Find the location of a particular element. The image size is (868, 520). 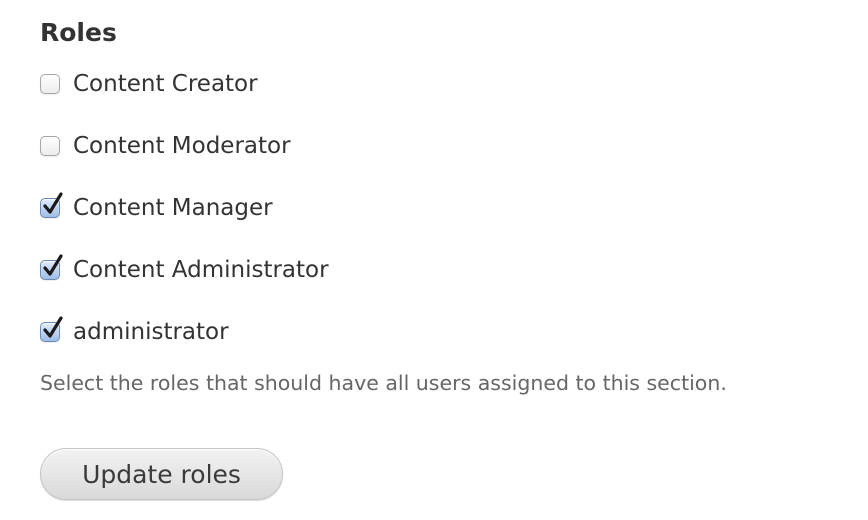

update-roles-button: Update roles is located at coordinates (161, 474).